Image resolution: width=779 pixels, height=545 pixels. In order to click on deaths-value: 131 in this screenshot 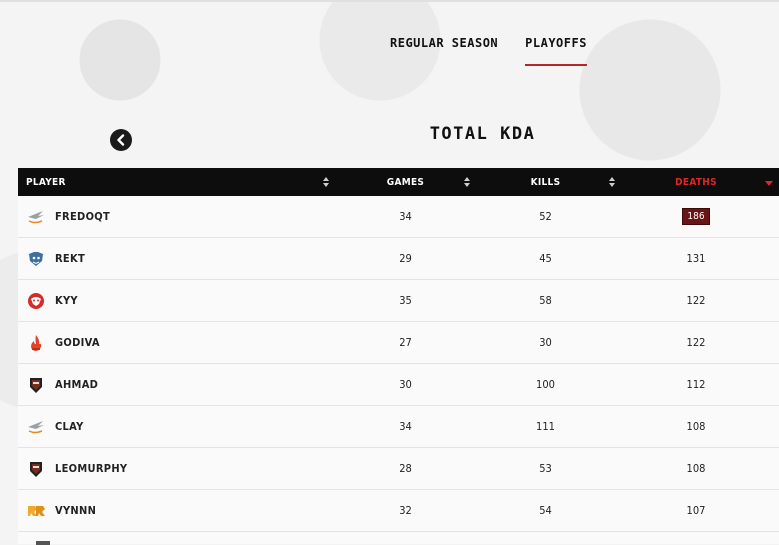, I will do `click(696, 258)`.